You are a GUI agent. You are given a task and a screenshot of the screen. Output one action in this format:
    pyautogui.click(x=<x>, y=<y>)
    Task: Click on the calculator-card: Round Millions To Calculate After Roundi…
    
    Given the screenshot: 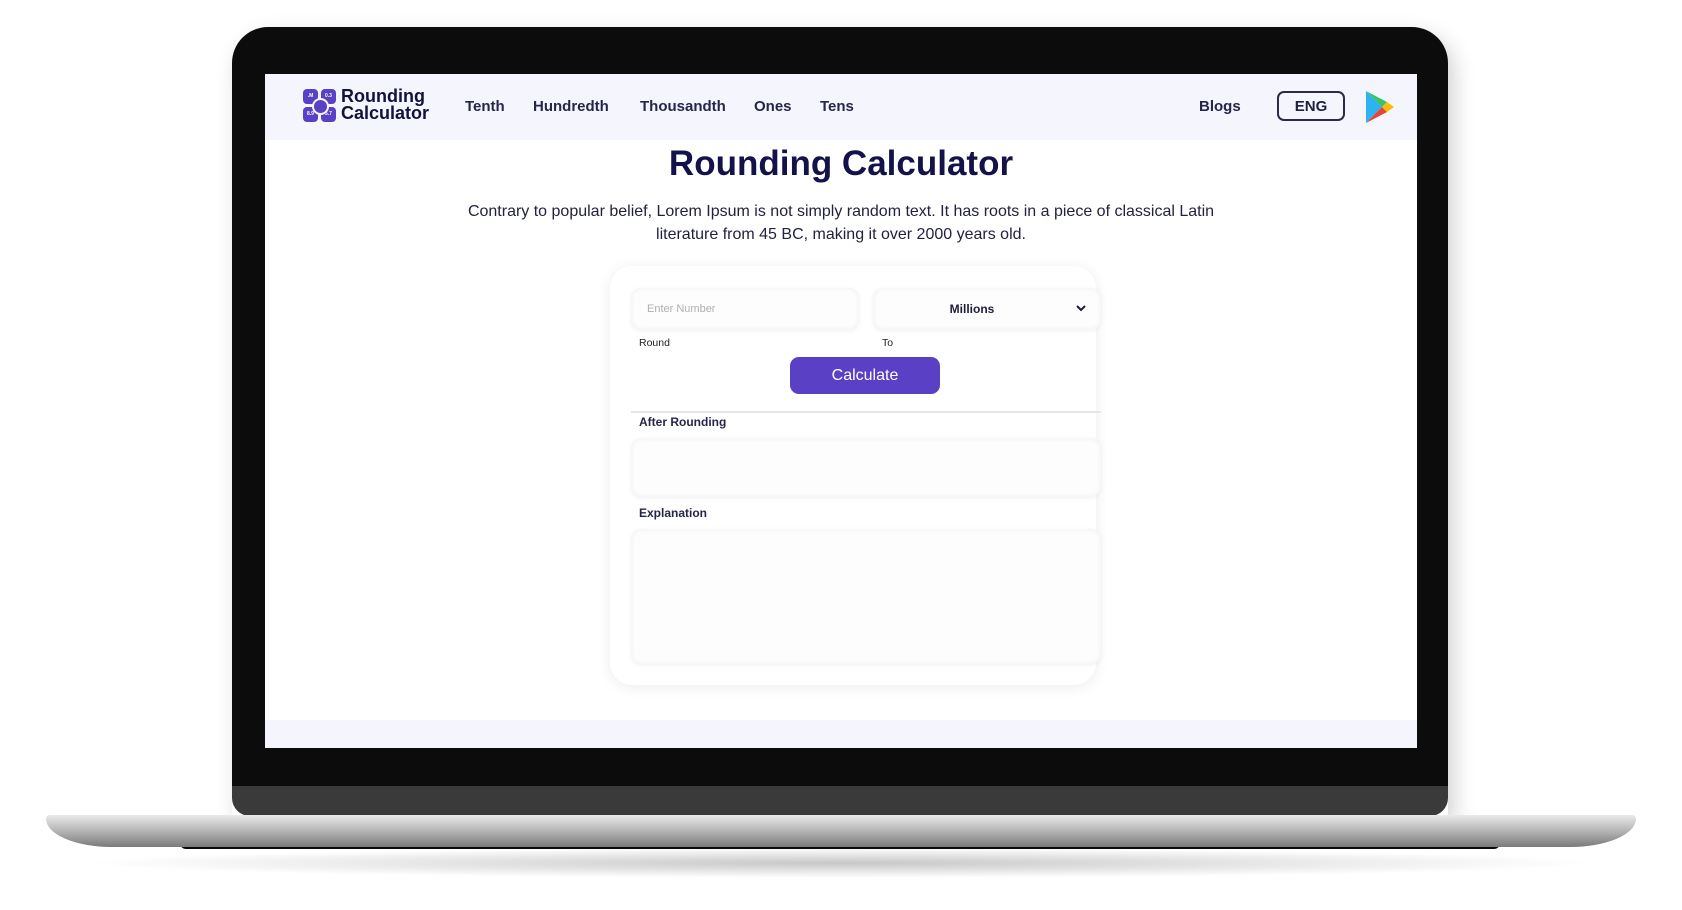 What is the action you would take?
    pyautogui.click(x=855, y=475)
    